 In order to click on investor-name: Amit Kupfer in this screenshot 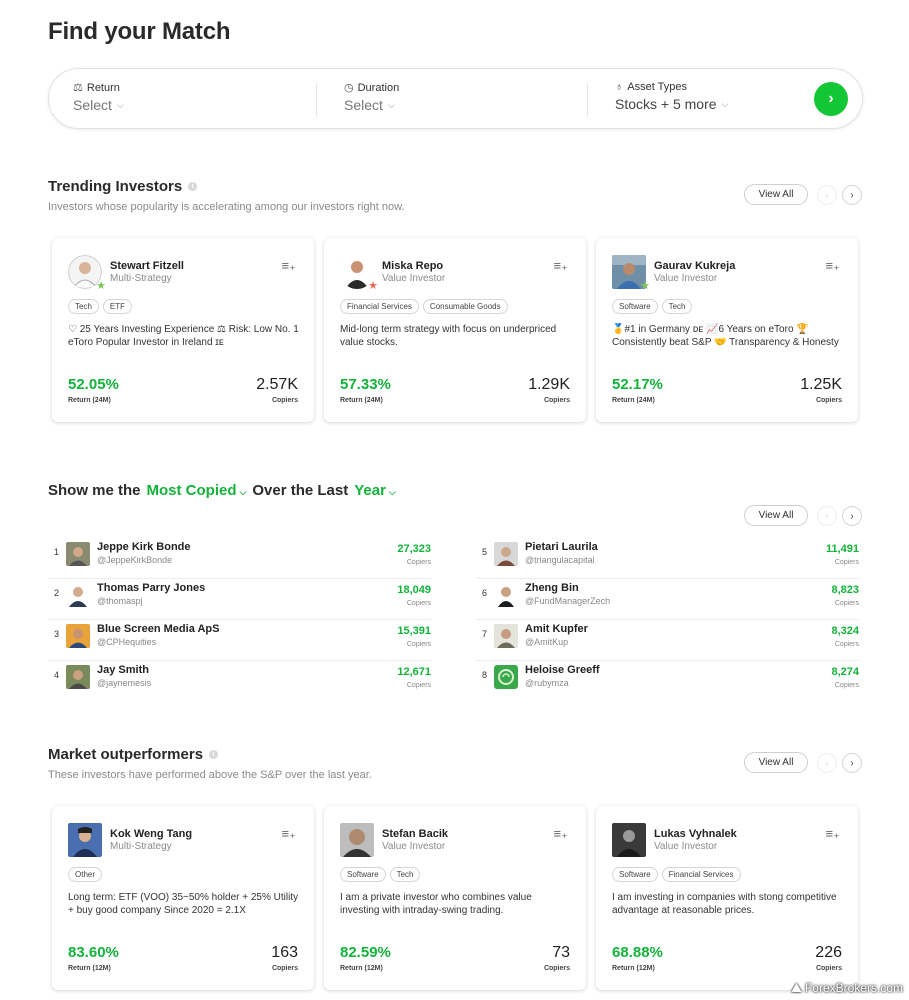, I will do `click(556, 629)`.